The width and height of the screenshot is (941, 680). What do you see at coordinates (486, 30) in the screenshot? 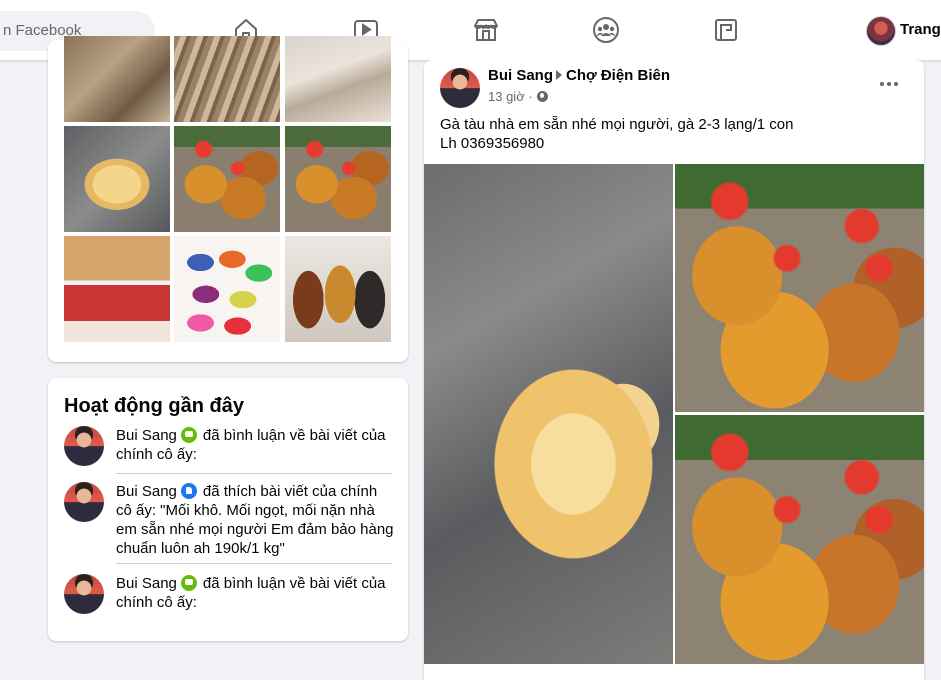
I see `marketplace-icon` at bounding box center [486, 30].